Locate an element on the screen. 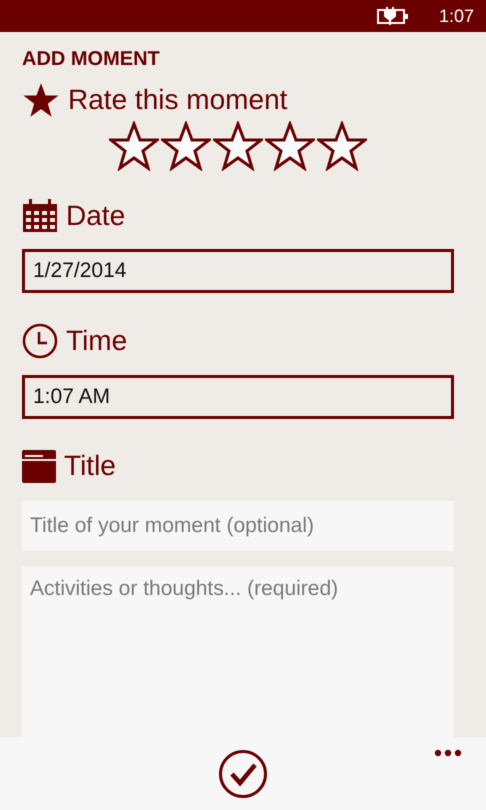  calendar-icon is located at coordinates (40, 216).